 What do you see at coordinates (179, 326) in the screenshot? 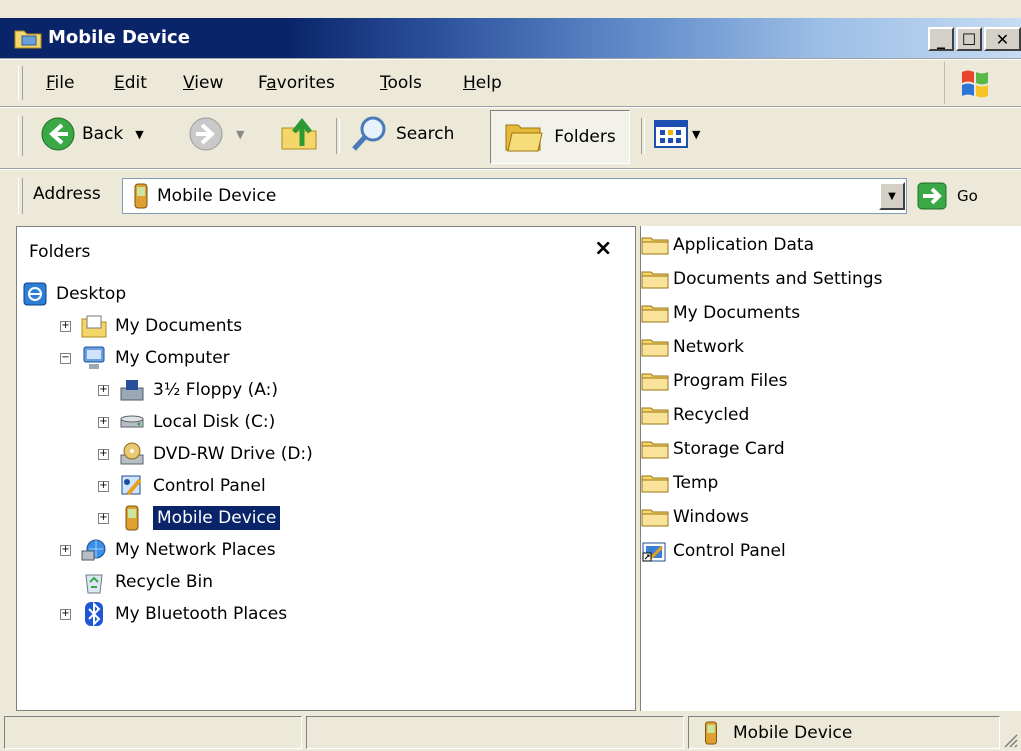
I see `tree-item-label: My Documents` at bounding box center [179, 326].